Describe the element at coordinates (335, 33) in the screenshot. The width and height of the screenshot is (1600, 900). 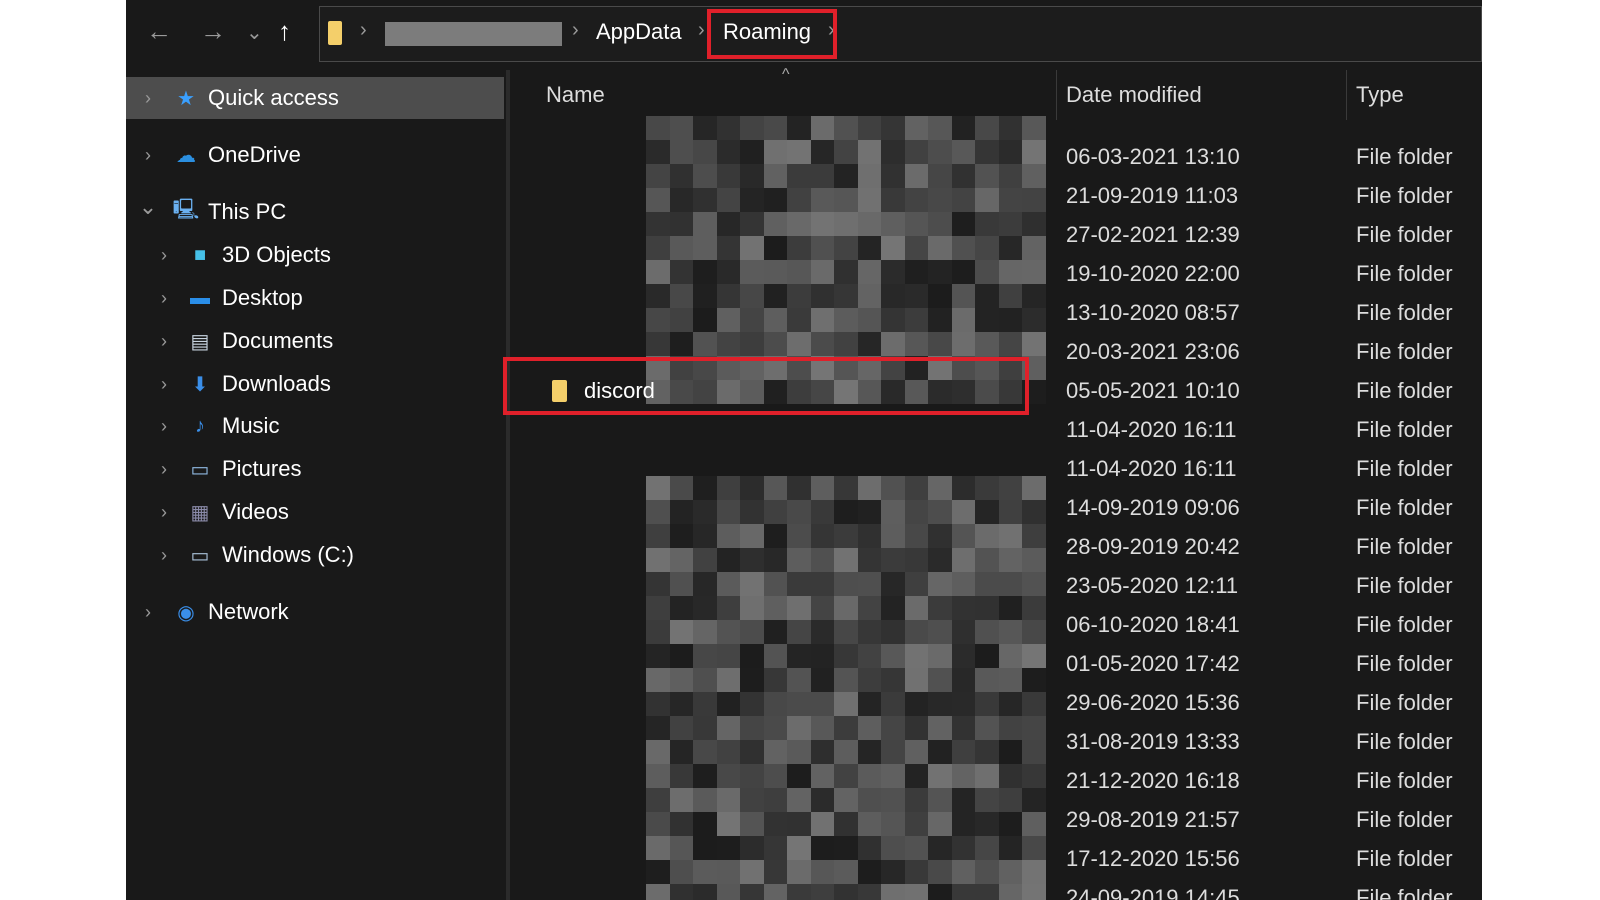
I see `folder-icon` at that location.